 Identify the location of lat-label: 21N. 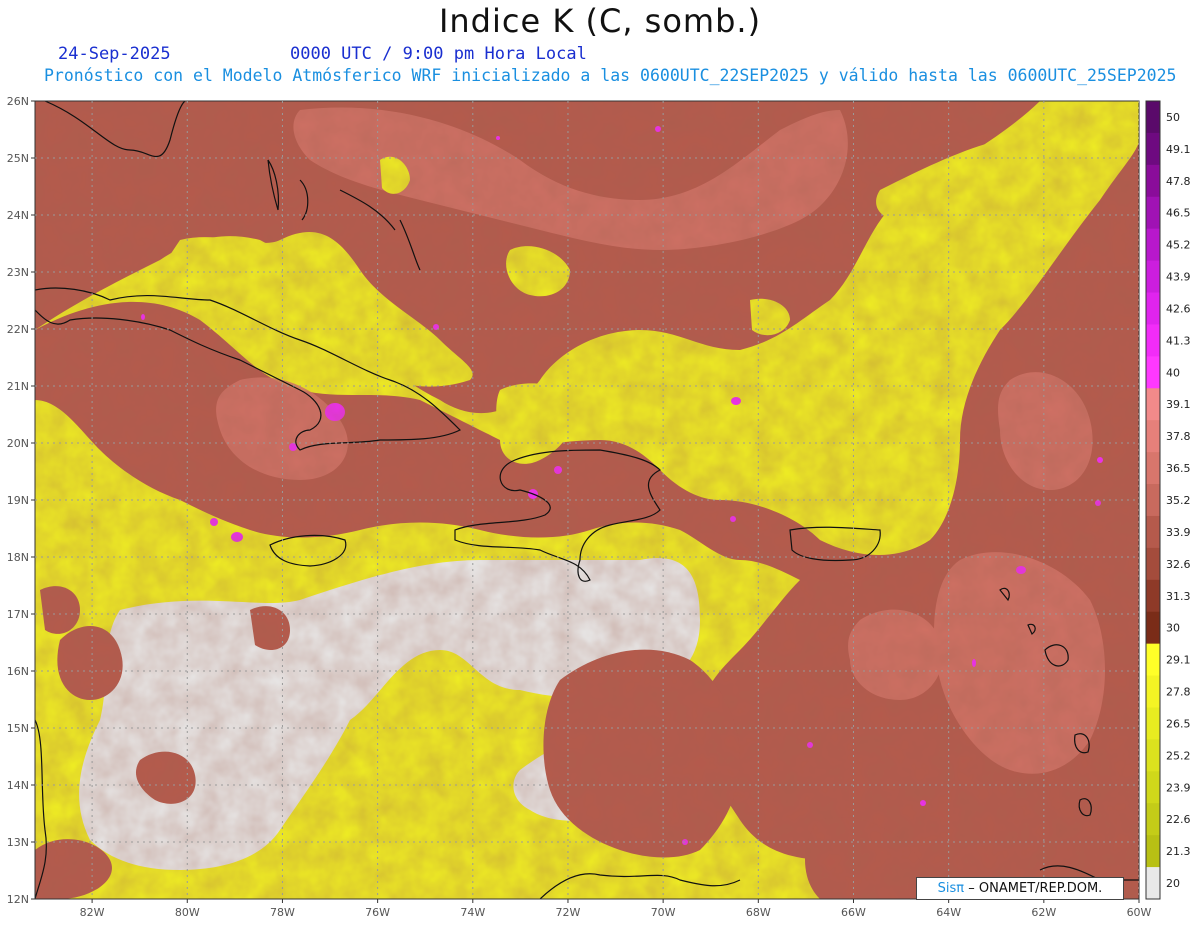
(18, 386).